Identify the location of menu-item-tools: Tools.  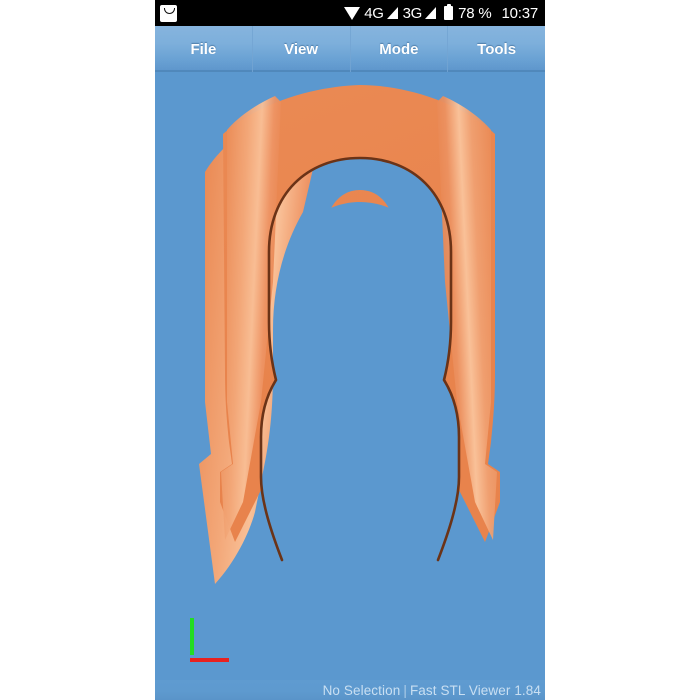
(496, 49).